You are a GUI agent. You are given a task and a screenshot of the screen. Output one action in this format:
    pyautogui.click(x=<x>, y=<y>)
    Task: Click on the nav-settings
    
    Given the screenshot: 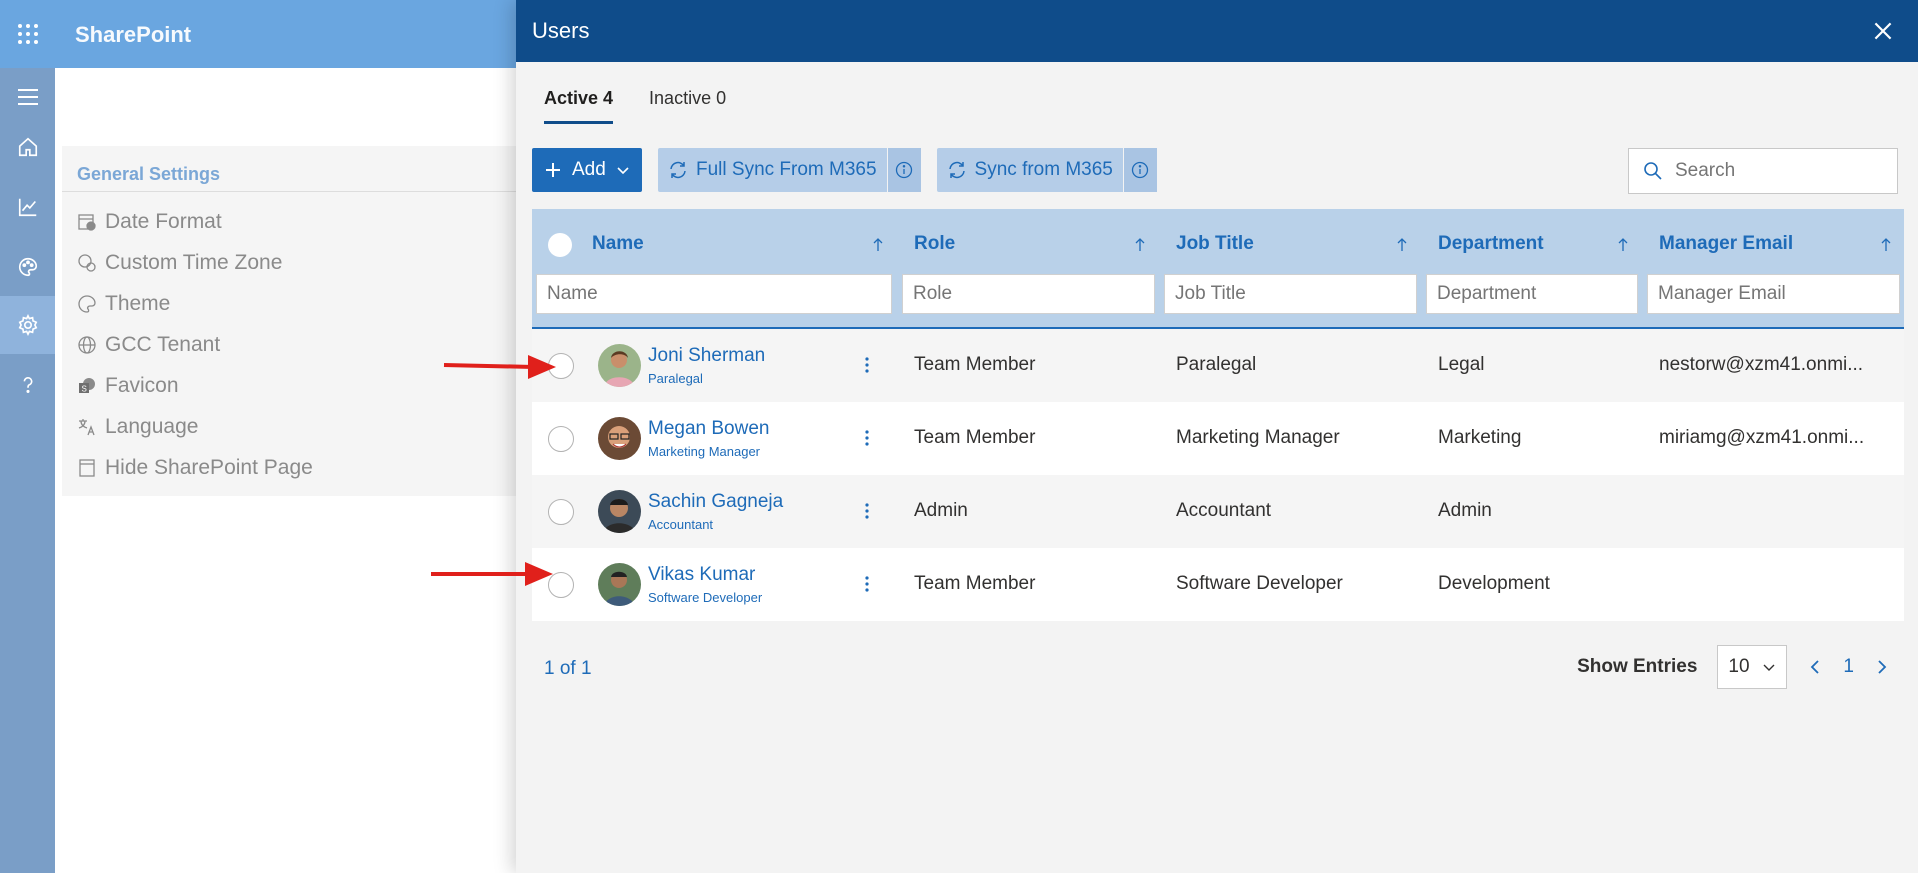 What is the action you would take?
    pyautogui.click(x=27, y=325)
    